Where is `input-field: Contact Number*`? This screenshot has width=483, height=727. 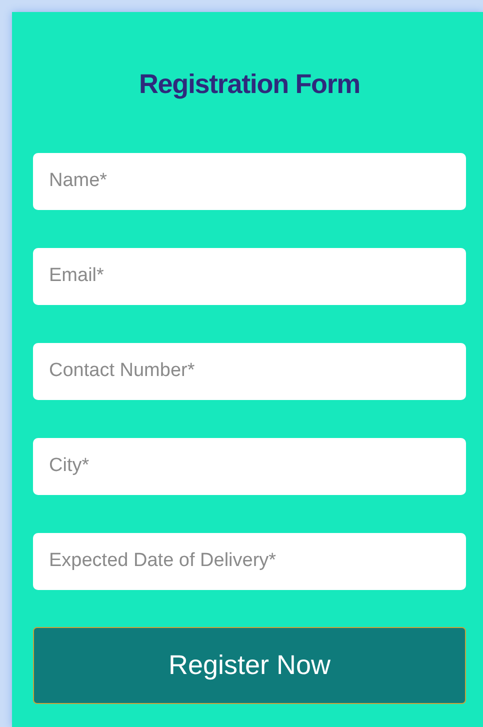 input-field: Contact Number* is located at coordinates (249, 371).